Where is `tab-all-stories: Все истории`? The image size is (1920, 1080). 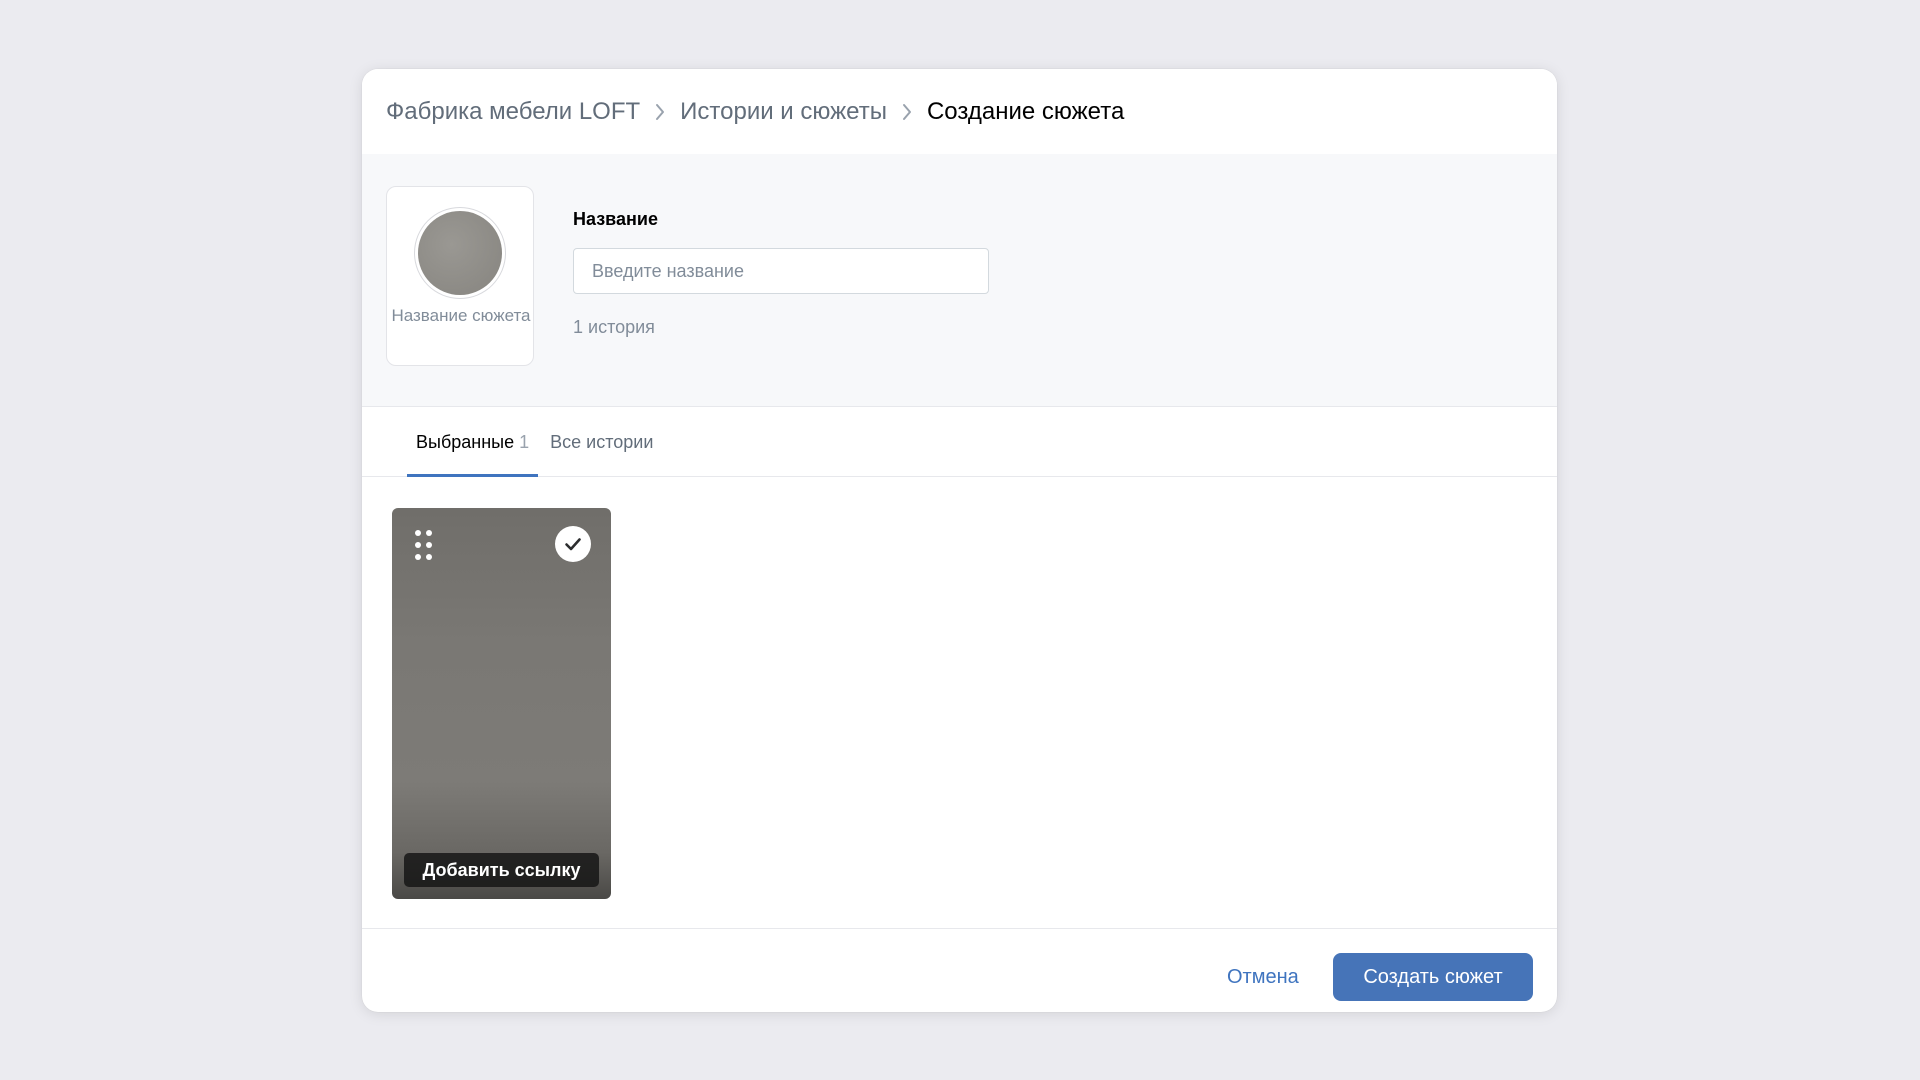
tab-all-stories: Все истории is located at coordinates (601, 442).